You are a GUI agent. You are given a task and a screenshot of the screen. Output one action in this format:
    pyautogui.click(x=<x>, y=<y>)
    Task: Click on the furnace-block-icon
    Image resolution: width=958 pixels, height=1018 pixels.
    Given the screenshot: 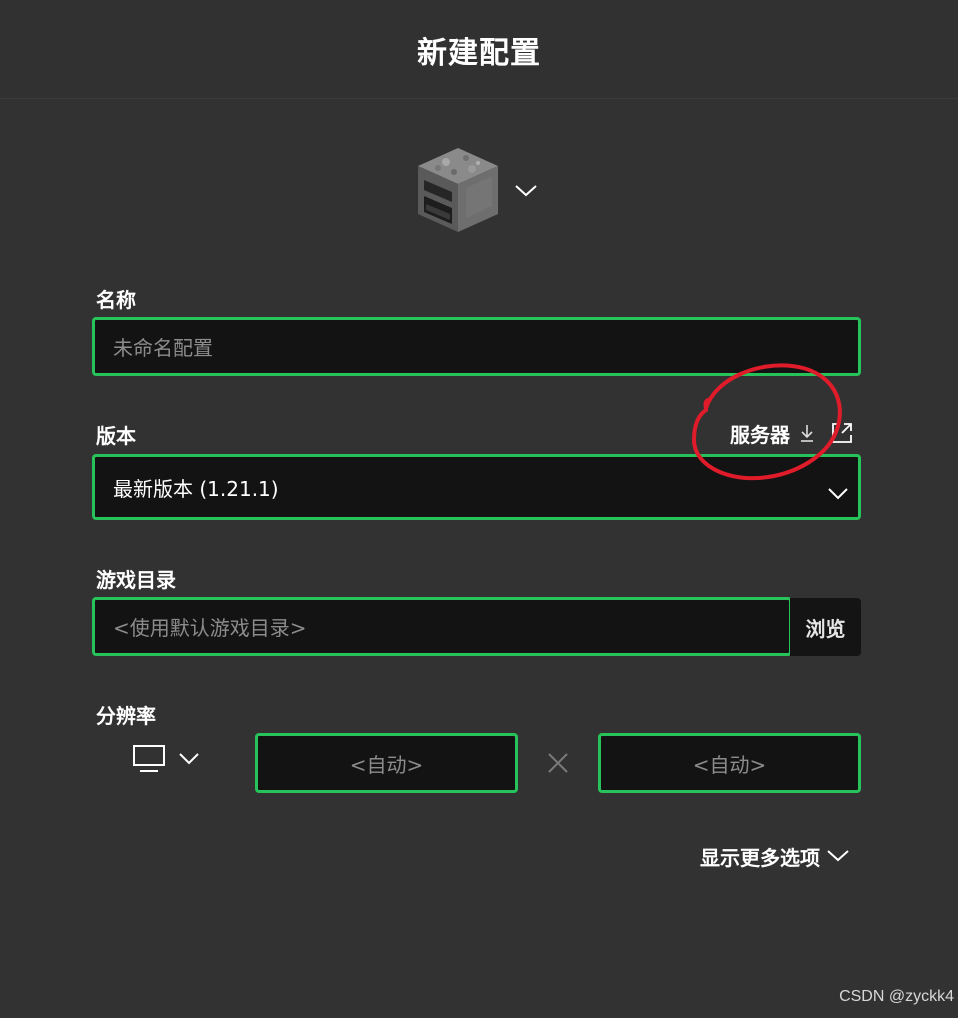 What is the action you would take?
    pyautogui.click(x=458, y=190)
    